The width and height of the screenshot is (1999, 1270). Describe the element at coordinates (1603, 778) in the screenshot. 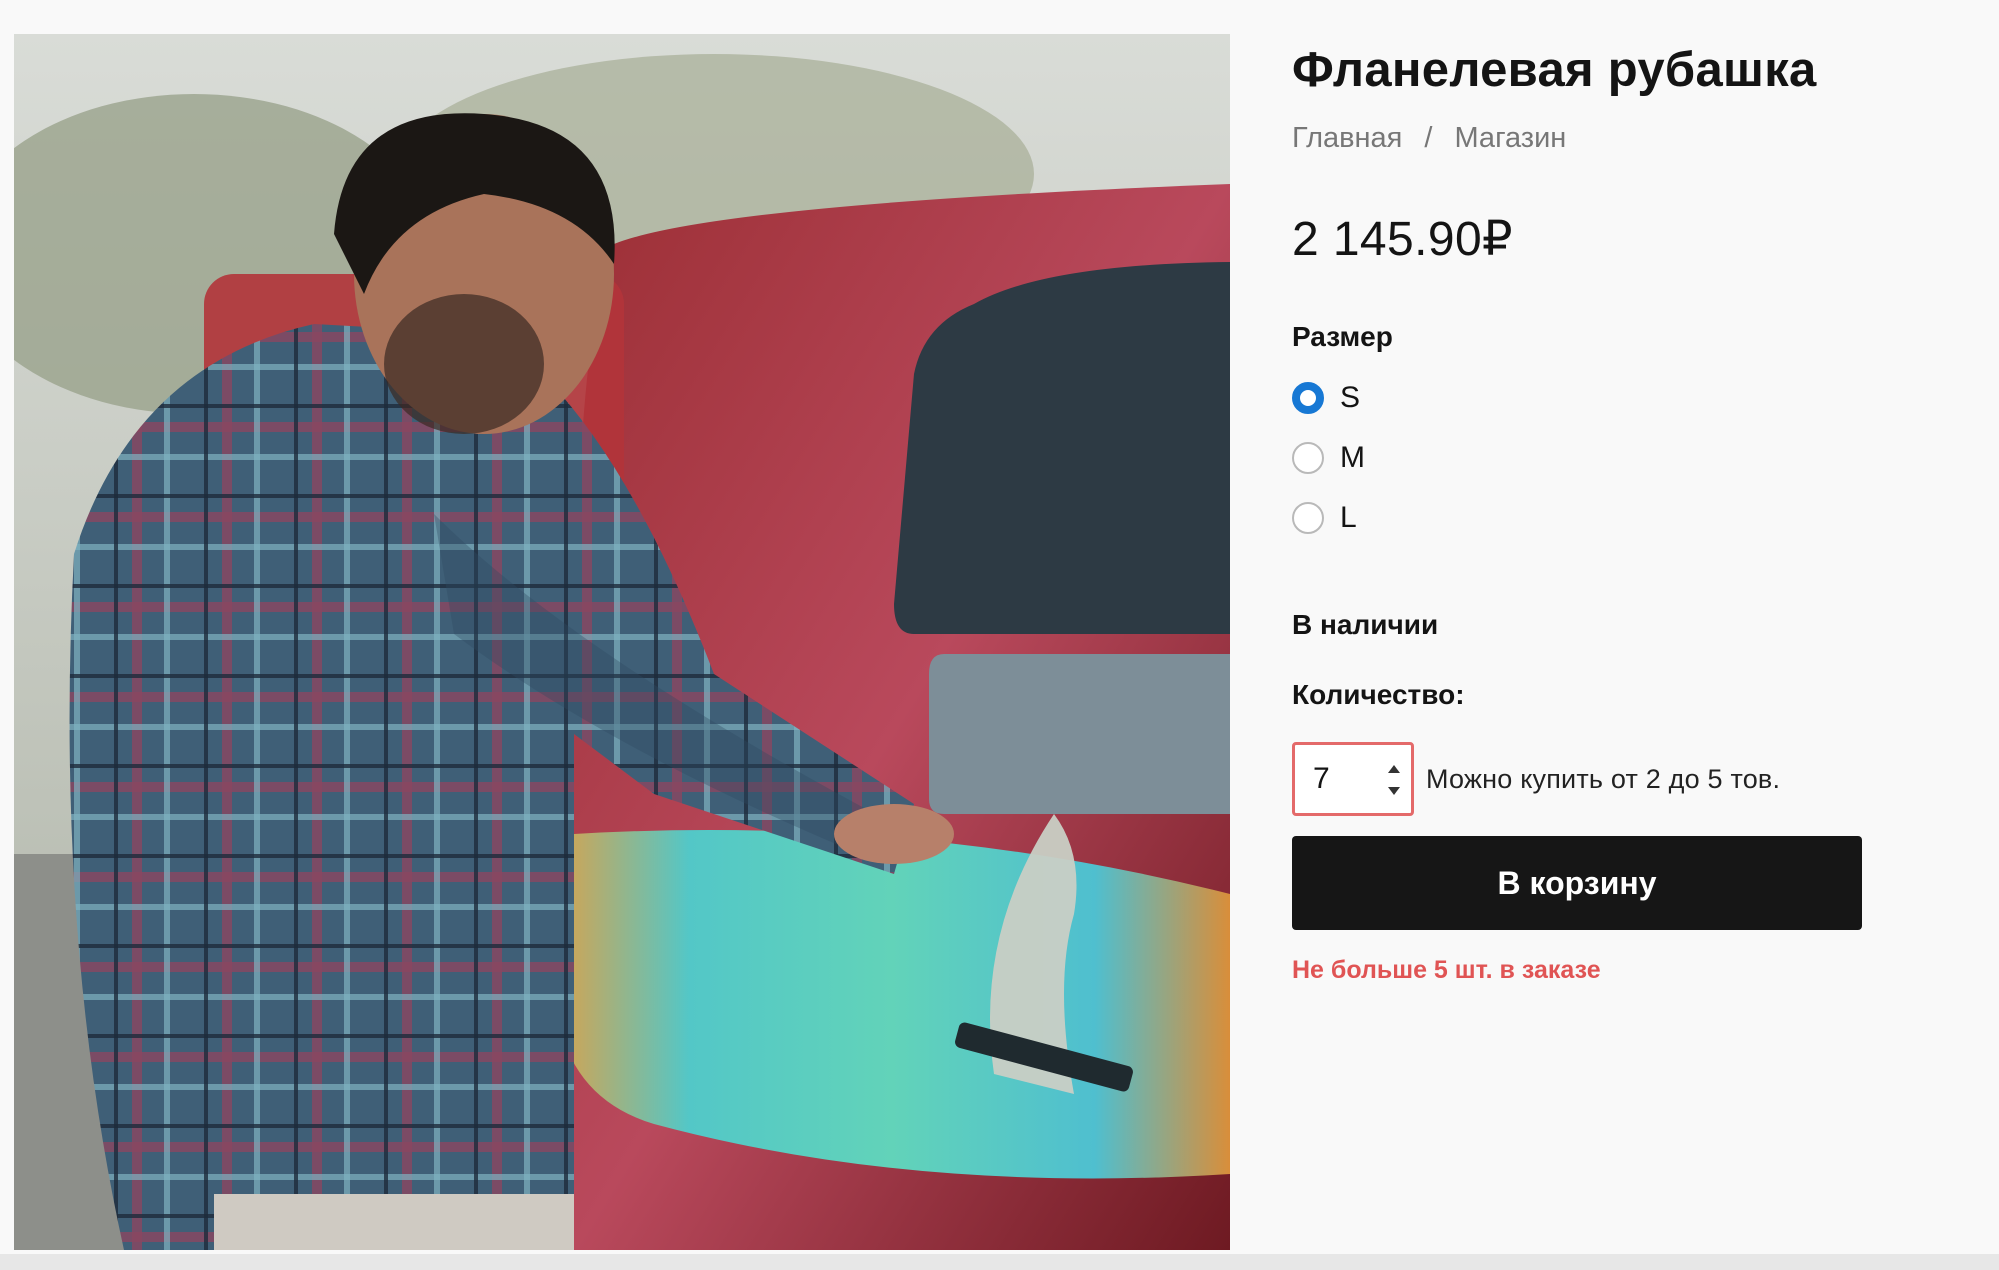

I see `quantity-hint: Можно купить от 2 до 5 тов.` at that location.